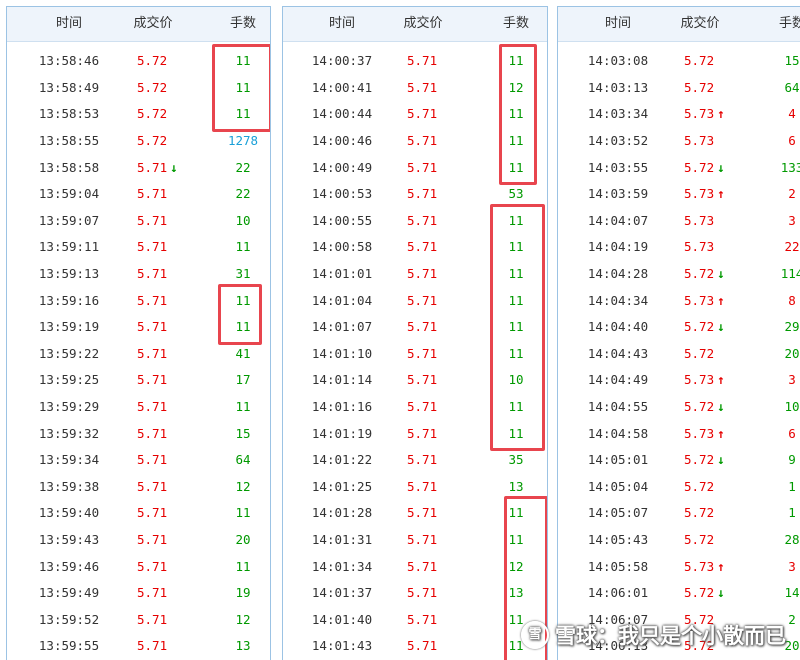 This screenshot has width=800, height=660. I want to click on table-row: 13:59:19 5.71 11, so click(138, 327).